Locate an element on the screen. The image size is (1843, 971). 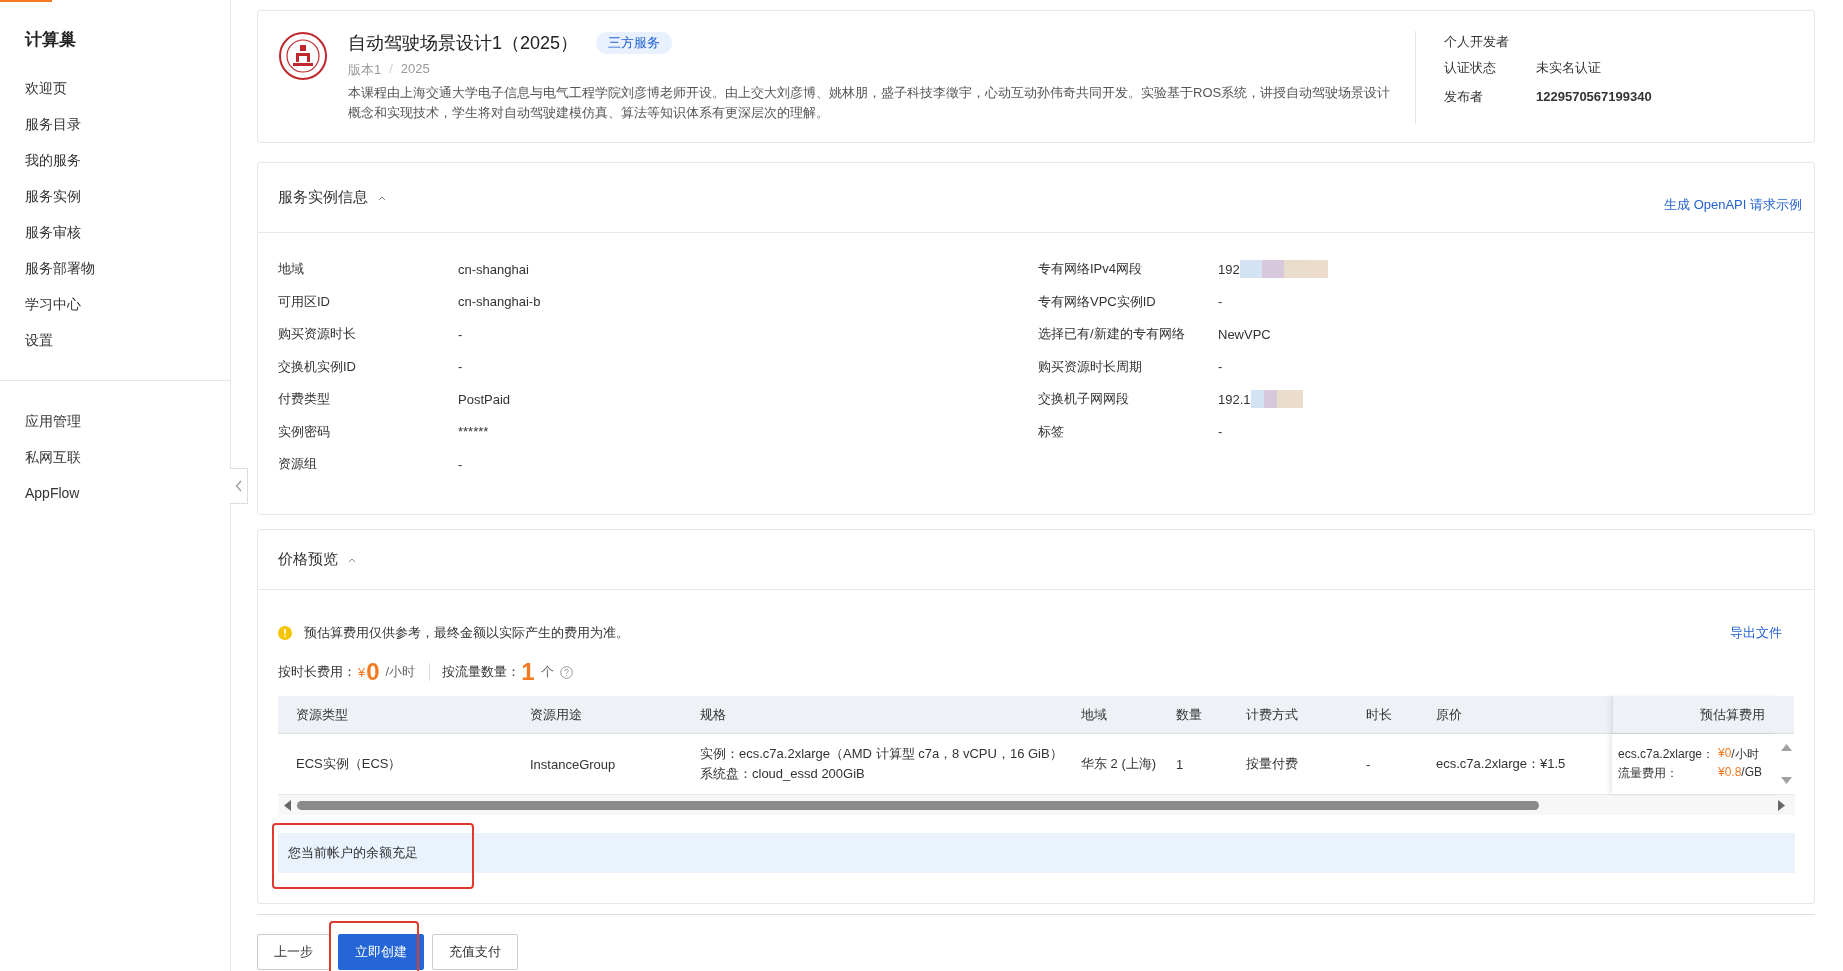
top-accent-bar is located at coordinates (26, 1).